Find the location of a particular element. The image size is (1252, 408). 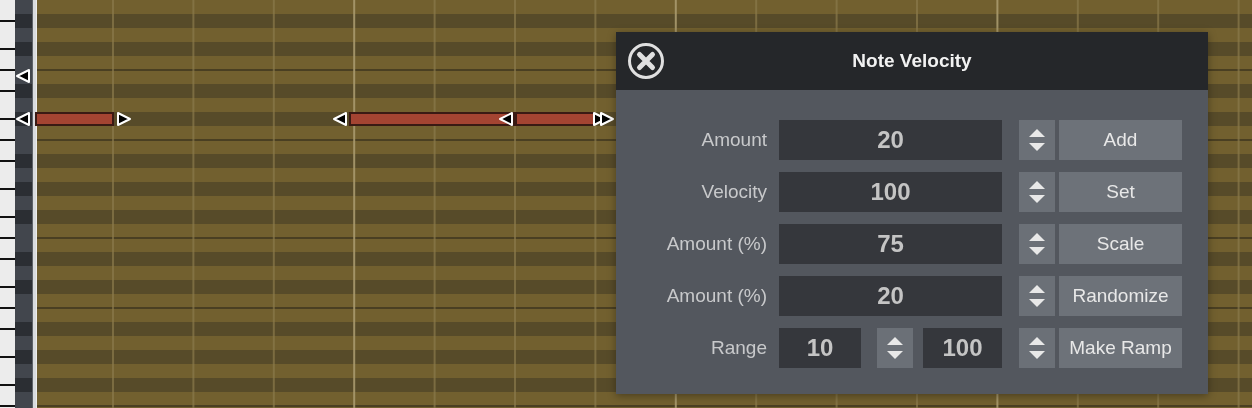

field-label: Range is located at coordinates (738, 348).